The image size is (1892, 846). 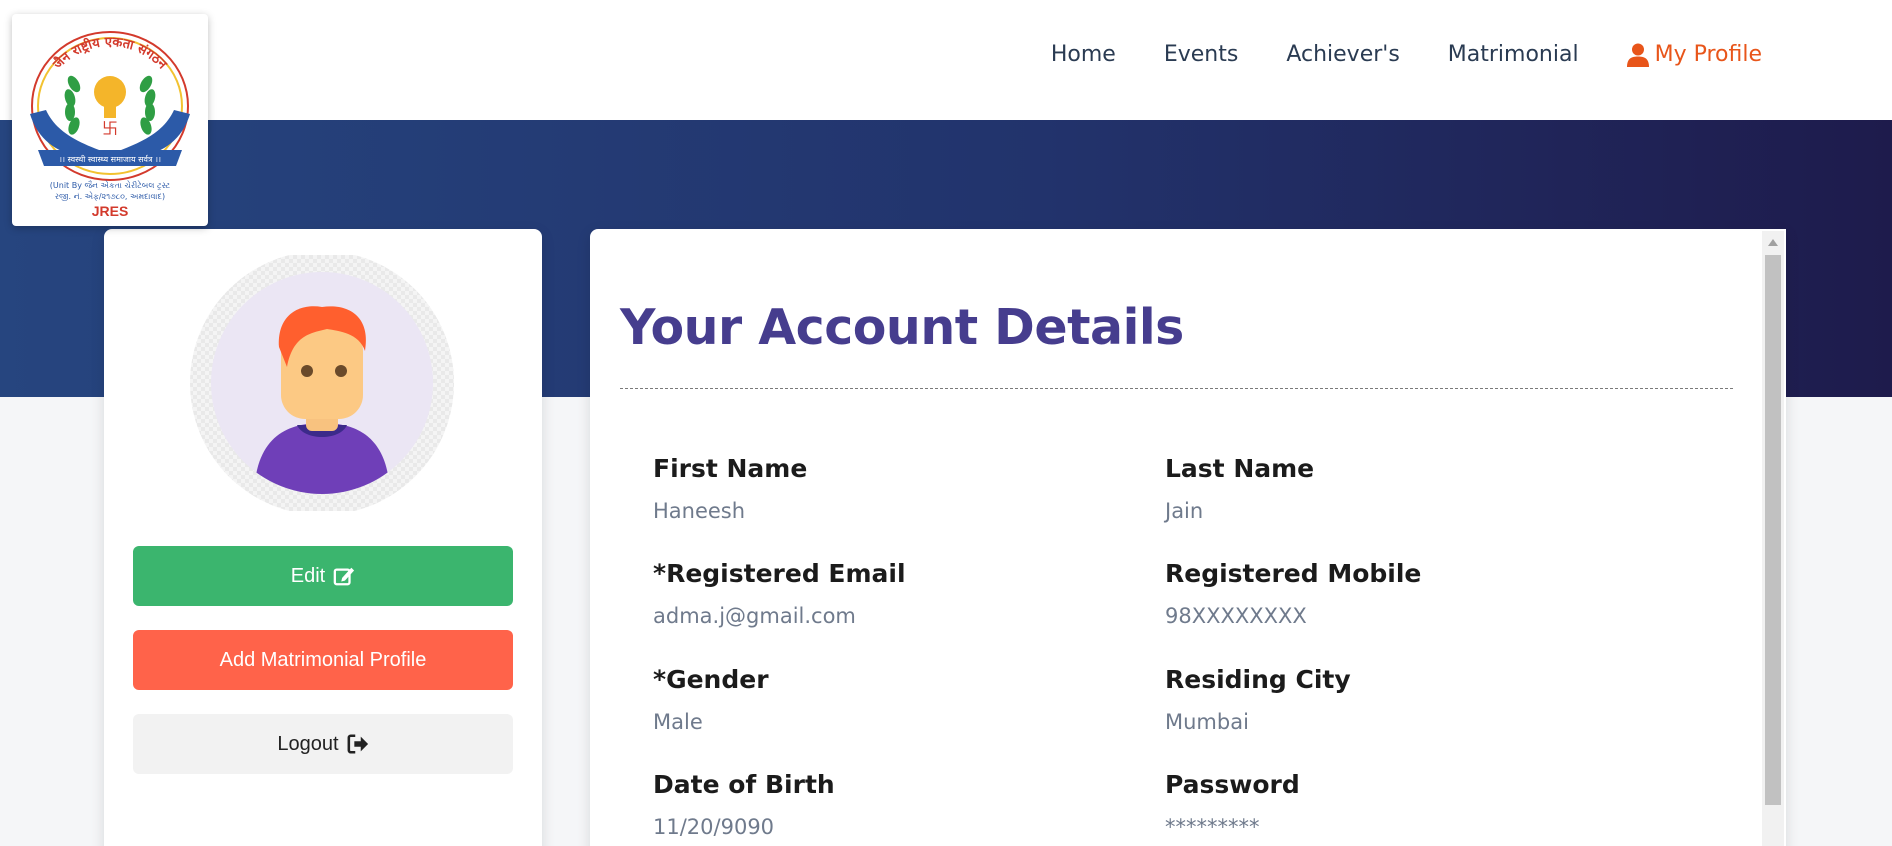 What do you see at coordinates (714, 827) in the screenshot?
I see `field-value: 11/20/9090` at bounding box center [714, 827].